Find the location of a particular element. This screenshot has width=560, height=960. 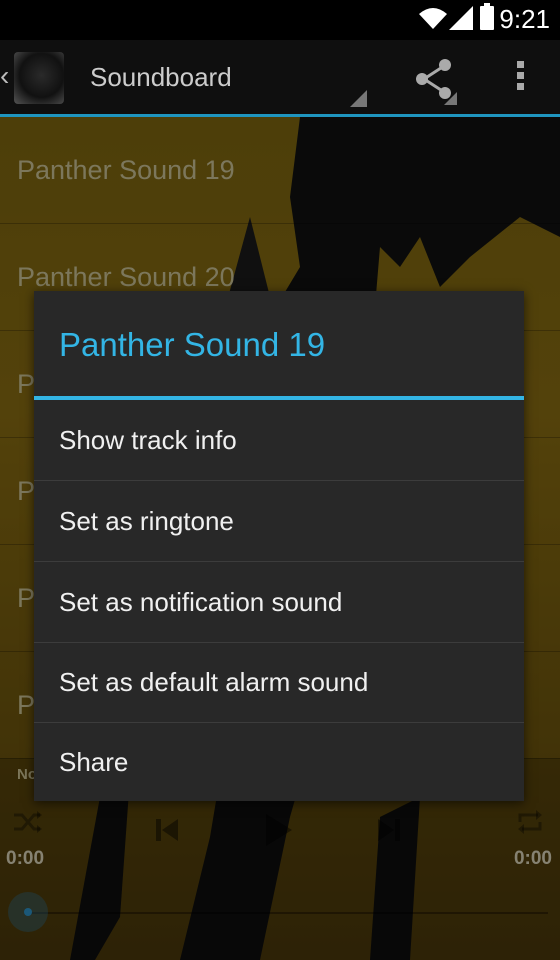

menu-item-show-track-info: Show track info is located at coordinates (279, 440).